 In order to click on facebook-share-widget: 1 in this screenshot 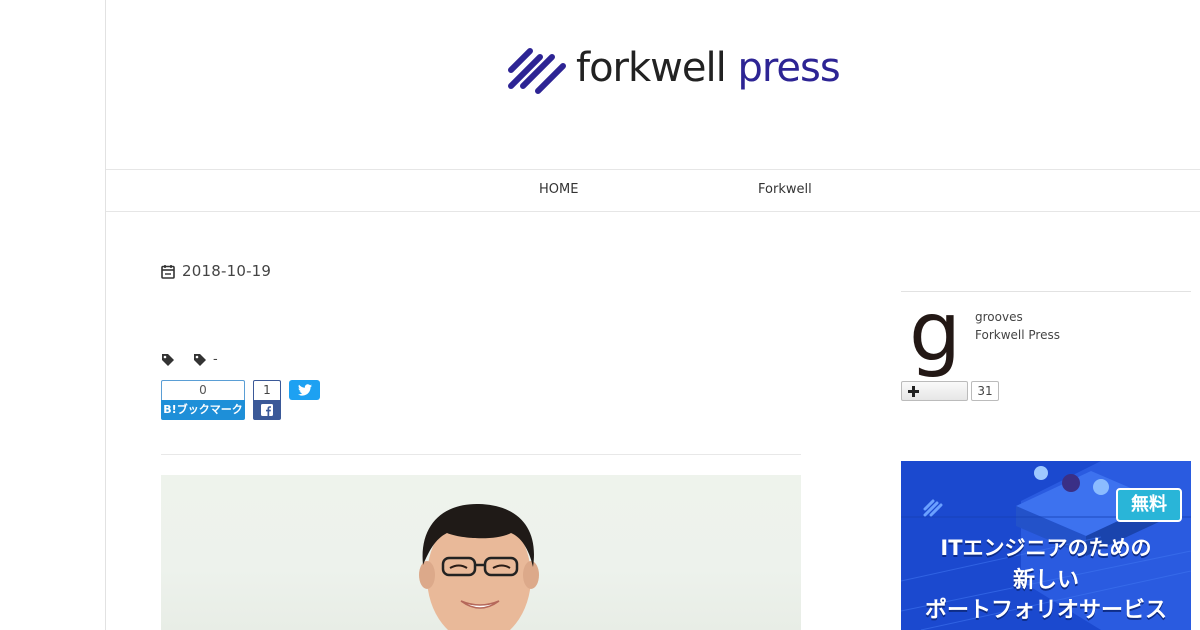, I will do `click(267, 400)`.